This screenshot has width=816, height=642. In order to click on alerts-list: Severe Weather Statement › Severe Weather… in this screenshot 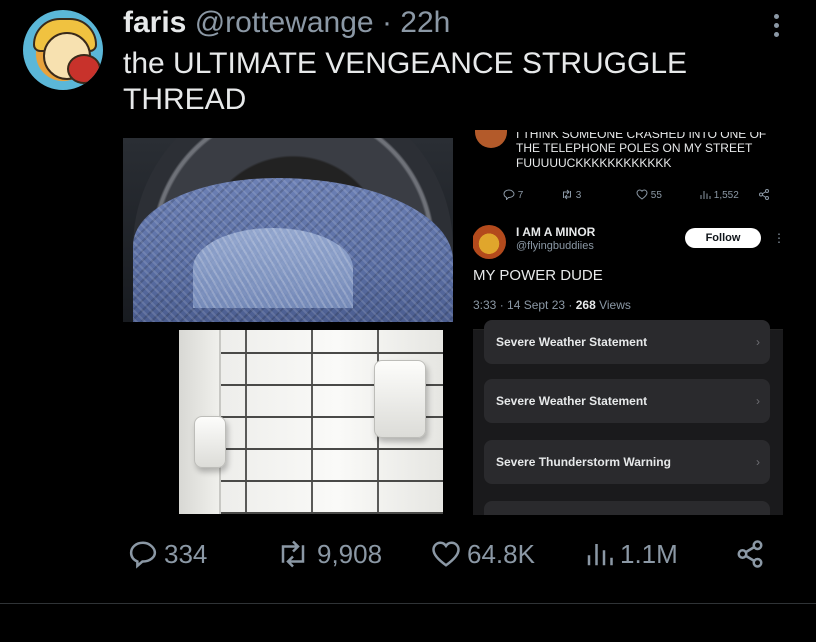, I will do `click(628, 417)`.